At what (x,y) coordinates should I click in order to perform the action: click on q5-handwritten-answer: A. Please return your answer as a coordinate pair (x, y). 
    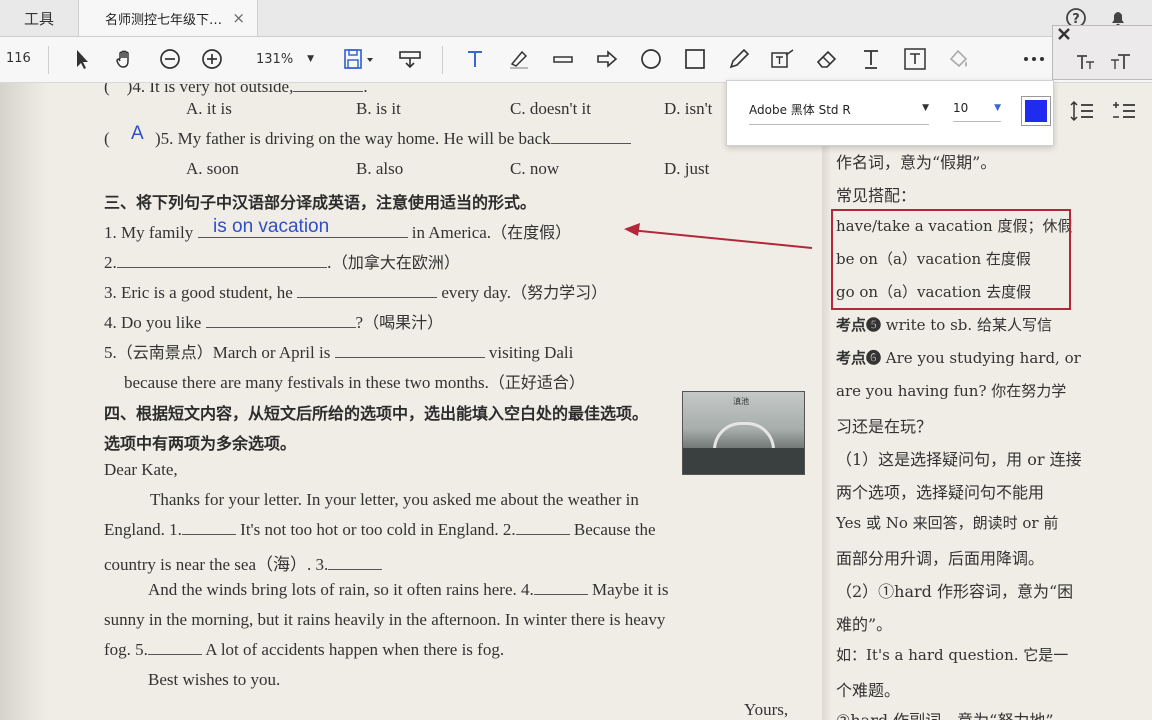
    Looking at the image, I should click on (137, 133).